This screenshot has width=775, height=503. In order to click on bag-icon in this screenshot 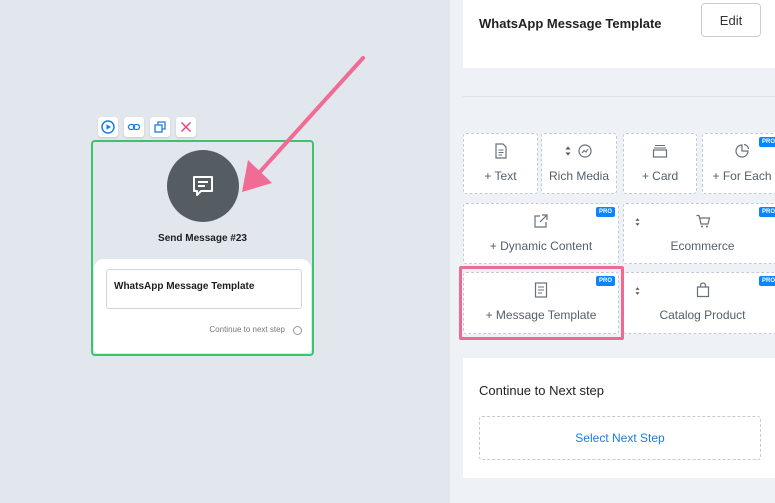, I will do `click(702, 290)`.